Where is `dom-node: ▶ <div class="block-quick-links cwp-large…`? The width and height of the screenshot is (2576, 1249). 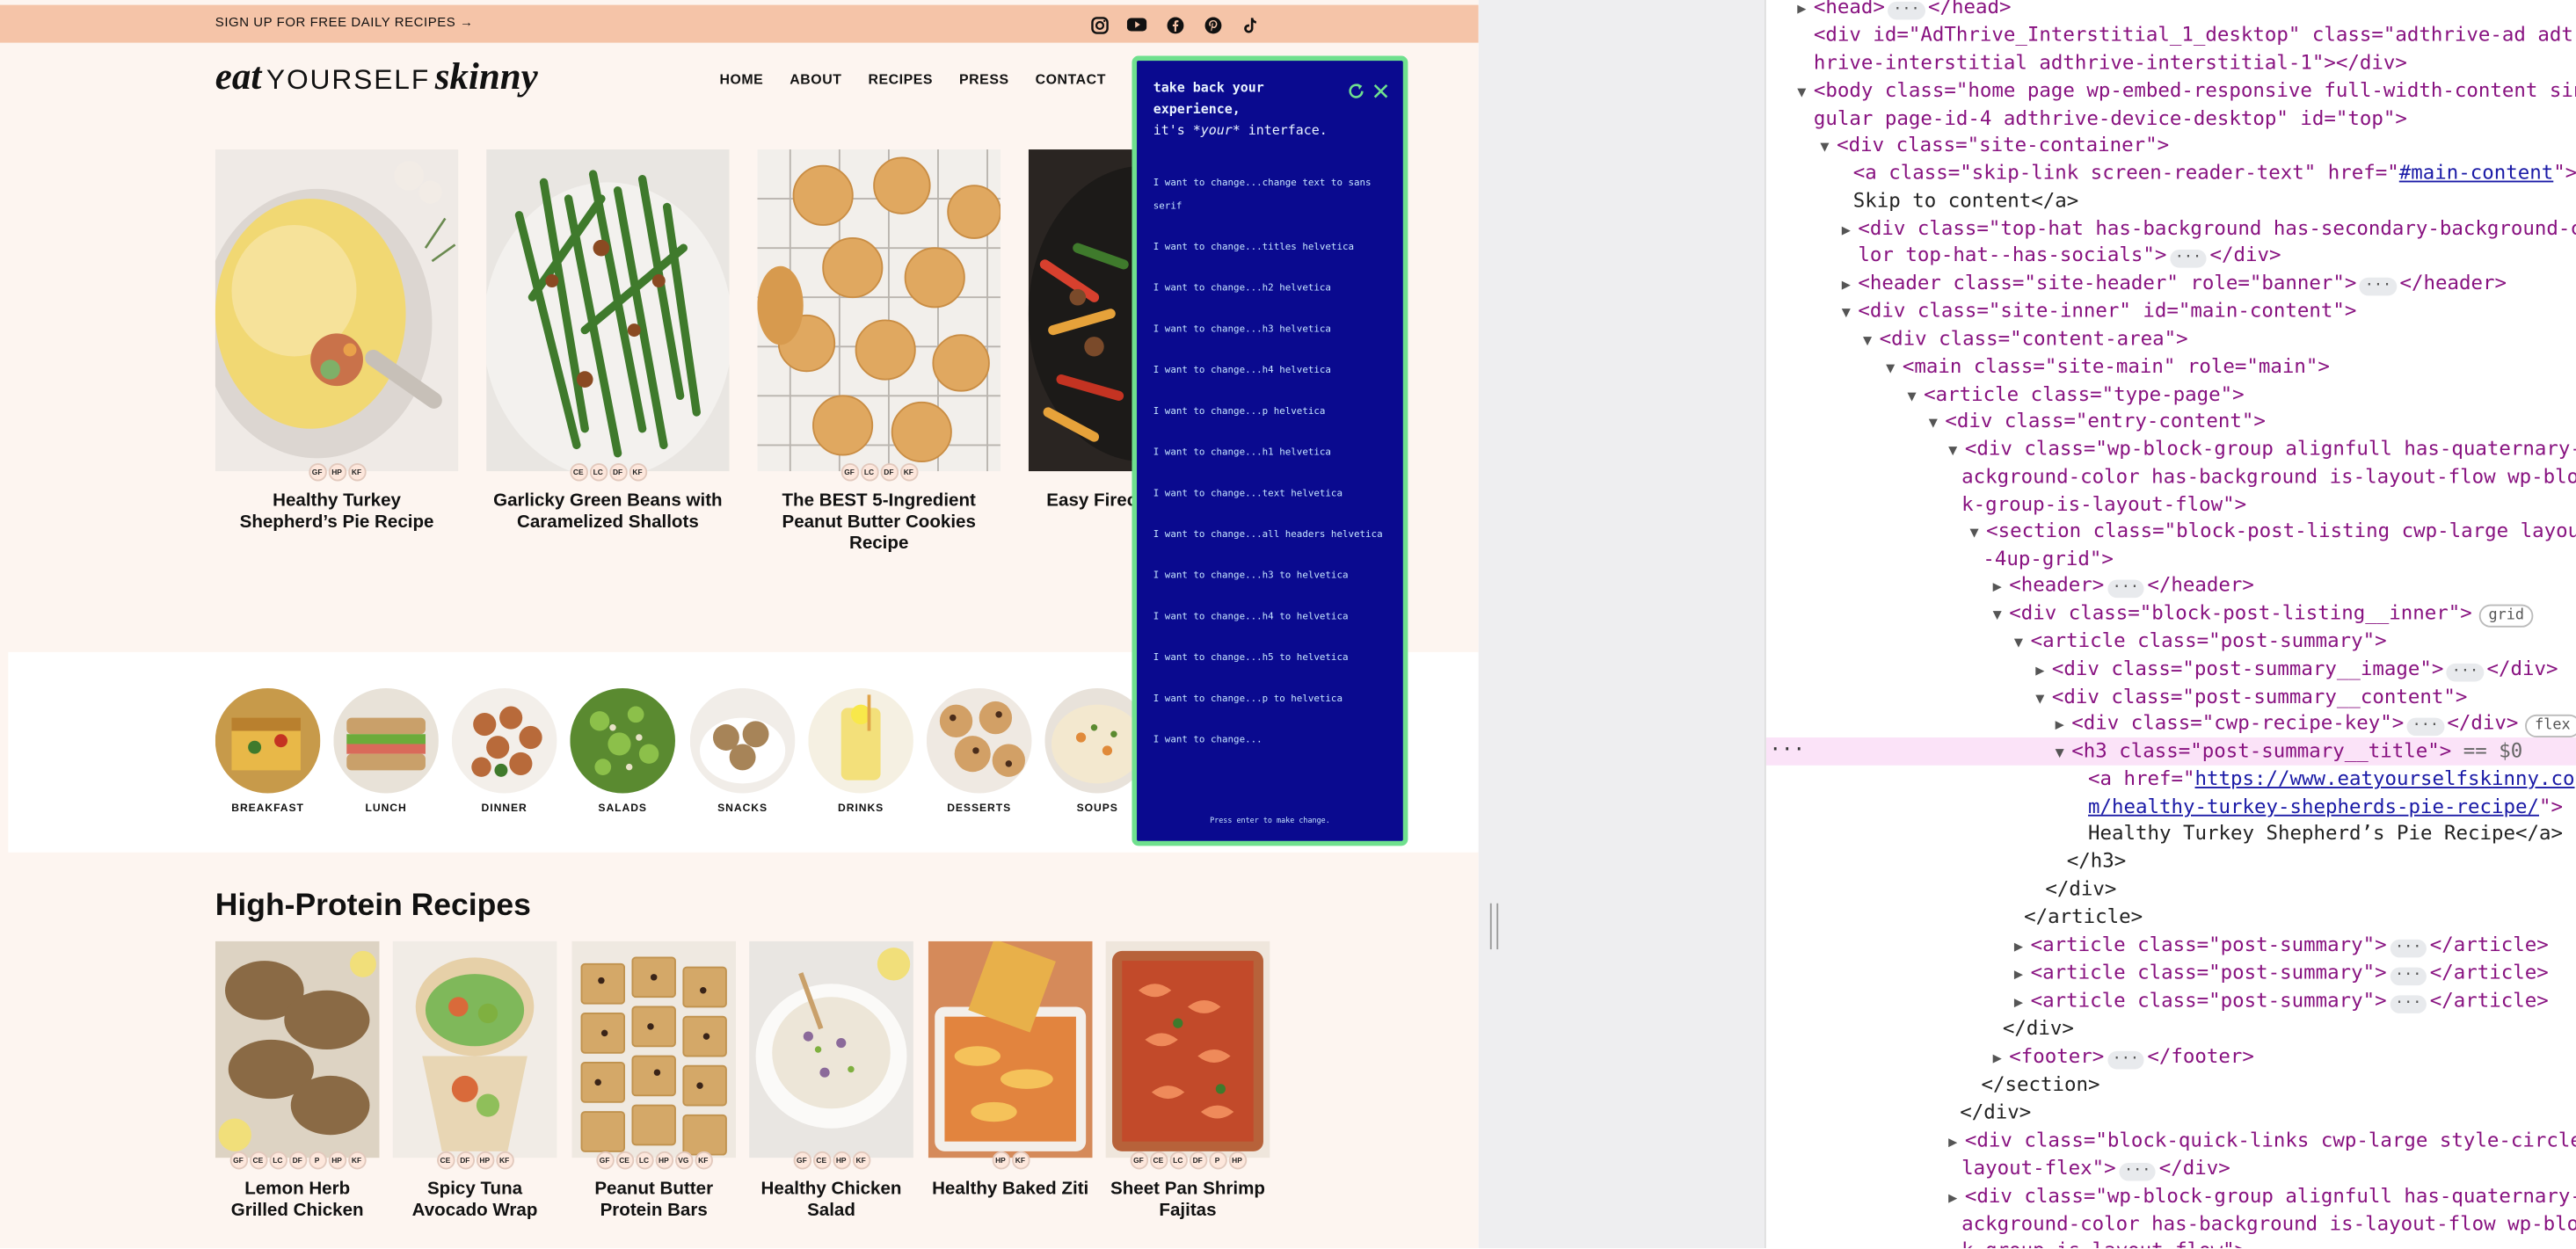 dom-node: ▶ <div class="block-quick-links cwp-large… is located at coordinates (2262, 1141).